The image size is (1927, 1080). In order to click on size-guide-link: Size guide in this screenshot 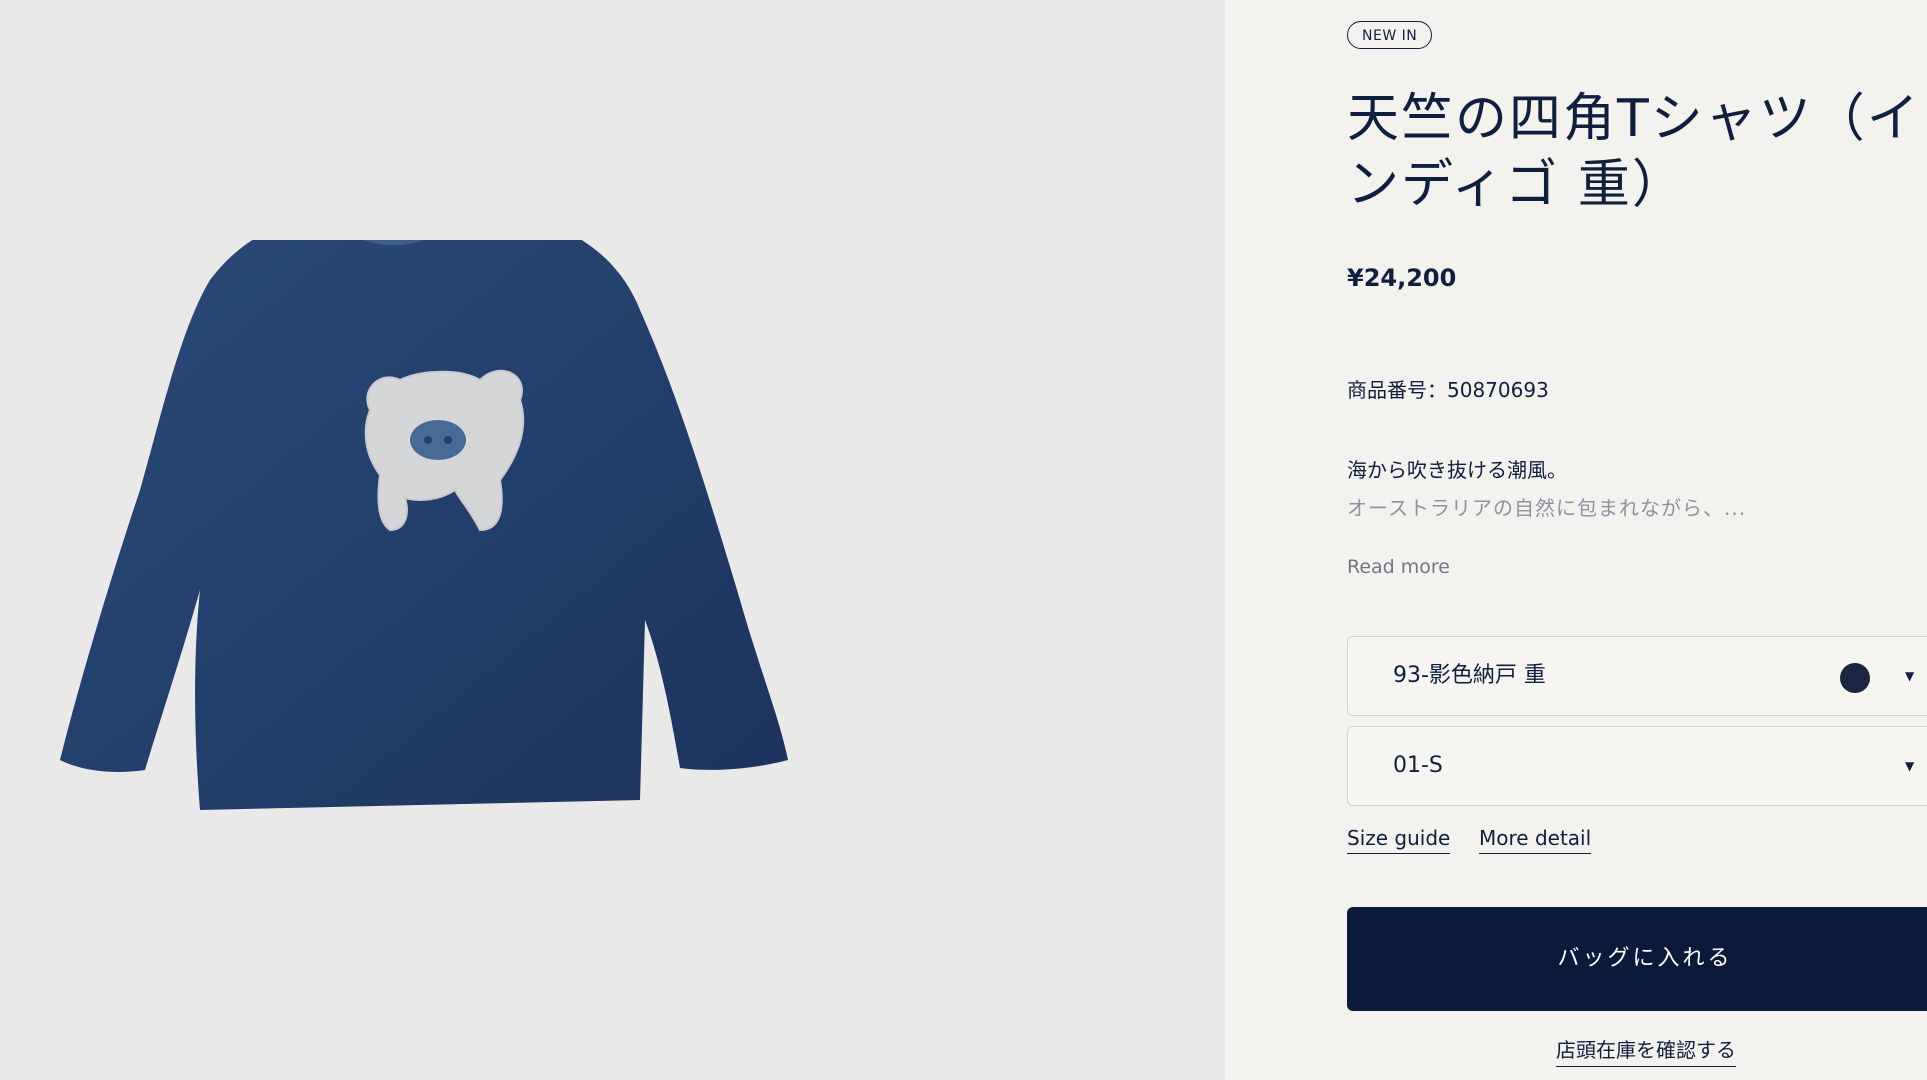, I will do `click(1399, 840)`.